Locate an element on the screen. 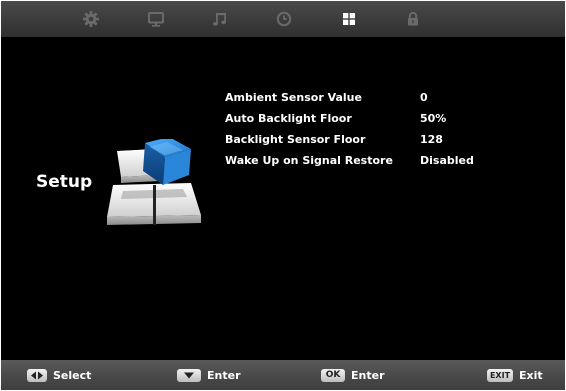  hint-enter-down: Enter is located at coordinates (209, 375).